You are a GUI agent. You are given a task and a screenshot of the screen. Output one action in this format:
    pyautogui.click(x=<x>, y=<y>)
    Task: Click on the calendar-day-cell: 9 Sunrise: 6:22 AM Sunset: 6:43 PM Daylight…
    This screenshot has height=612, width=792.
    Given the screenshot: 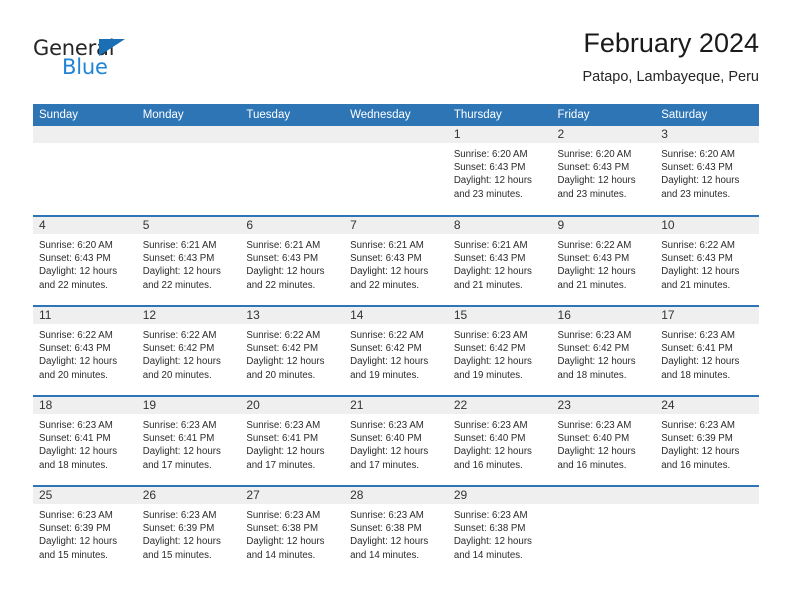 What is the action you would take?
    pyautogui.click(x=603, y=260)
    